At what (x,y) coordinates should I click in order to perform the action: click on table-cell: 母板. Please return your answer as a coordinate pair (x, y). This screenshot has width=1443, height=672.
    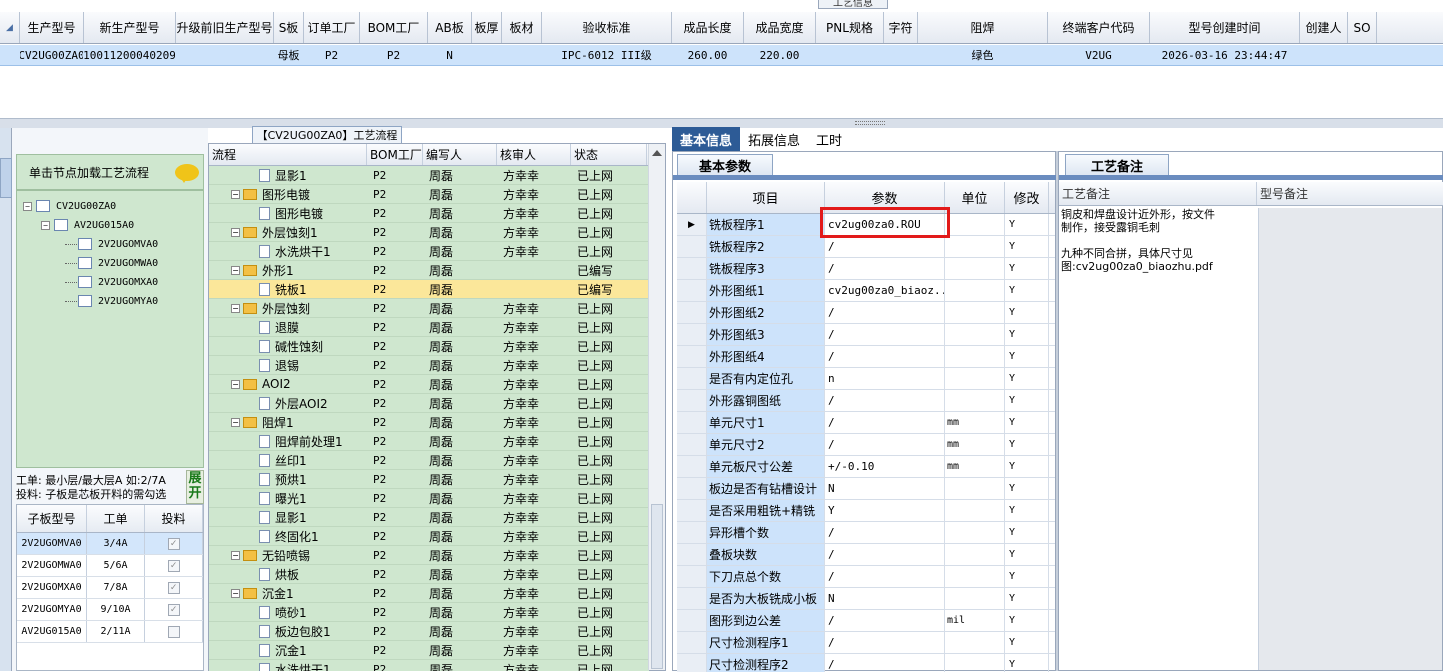
    Looking at the image, I should click on (289, 55).